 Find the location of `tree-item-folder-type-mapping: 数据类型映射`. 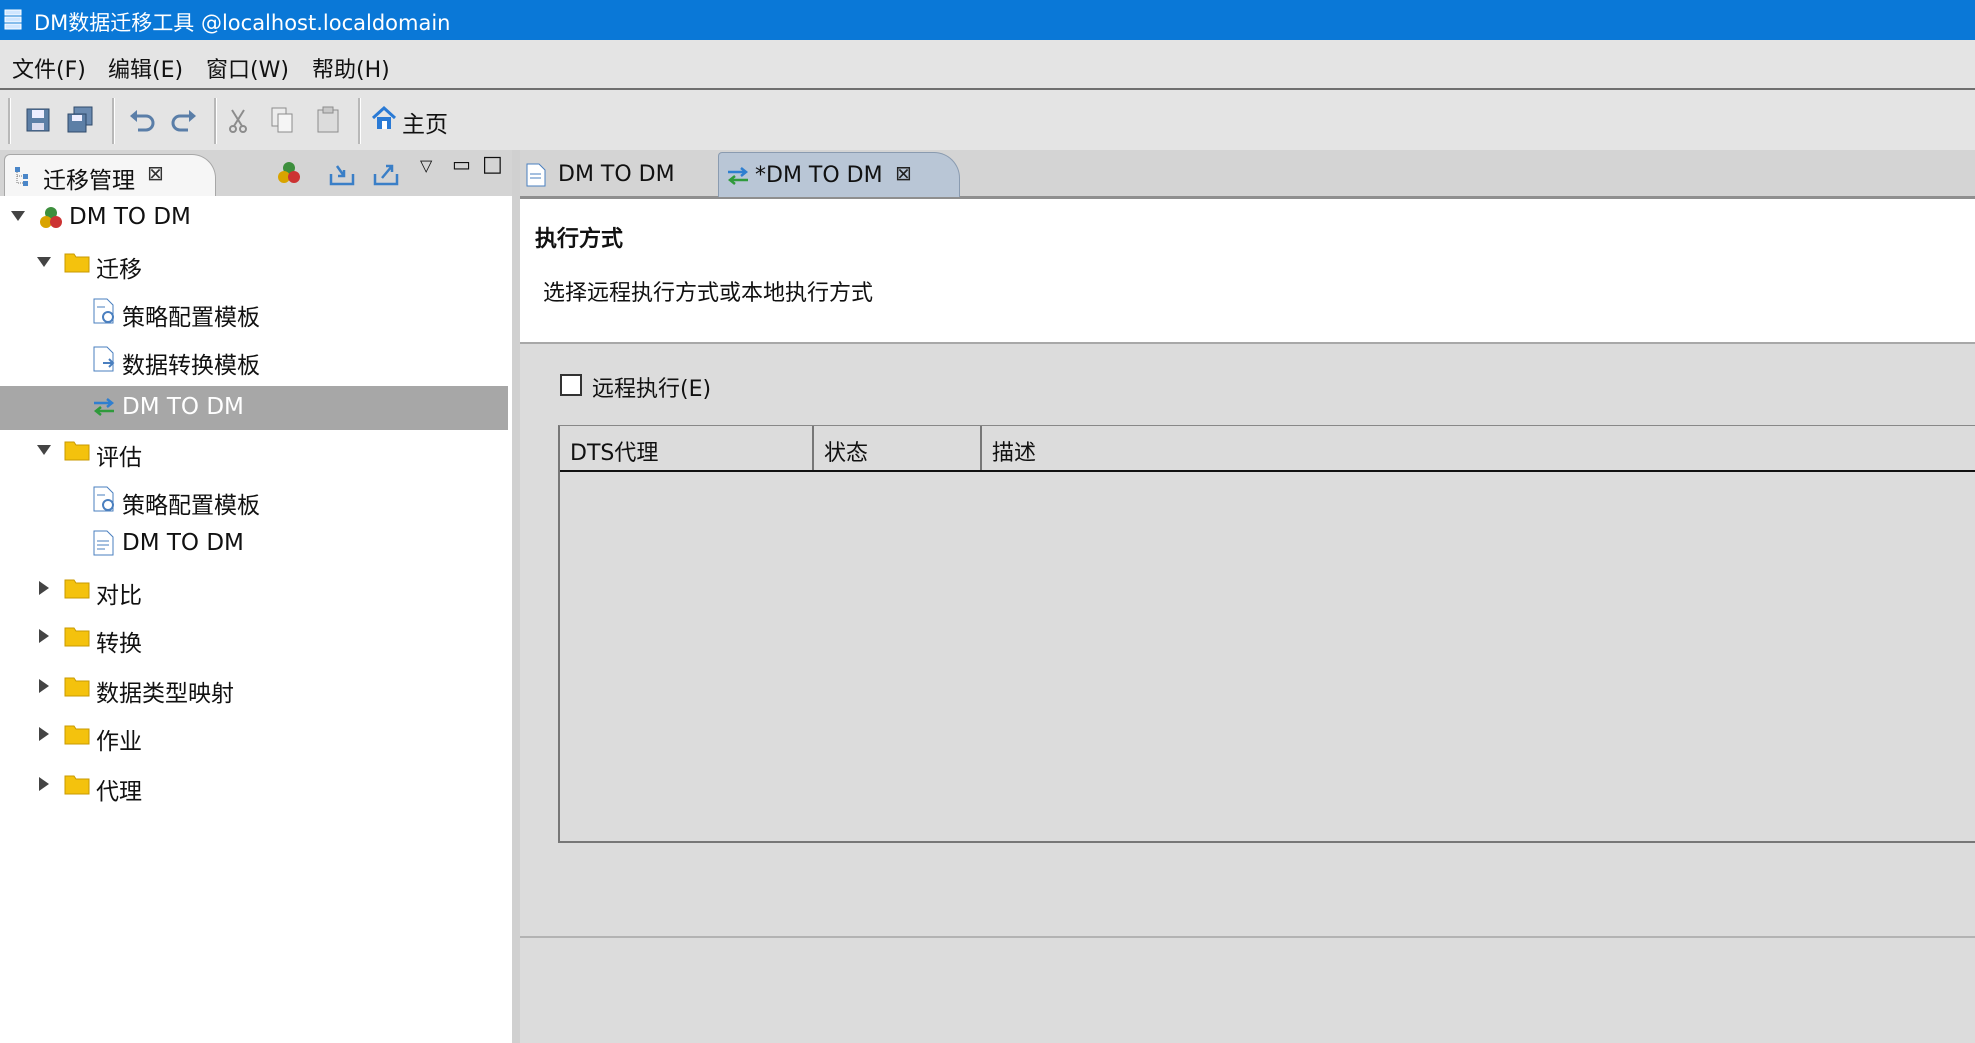

tree-item-folder-type-mapping: 数据类型映射 is located at coordinates (254, 688).